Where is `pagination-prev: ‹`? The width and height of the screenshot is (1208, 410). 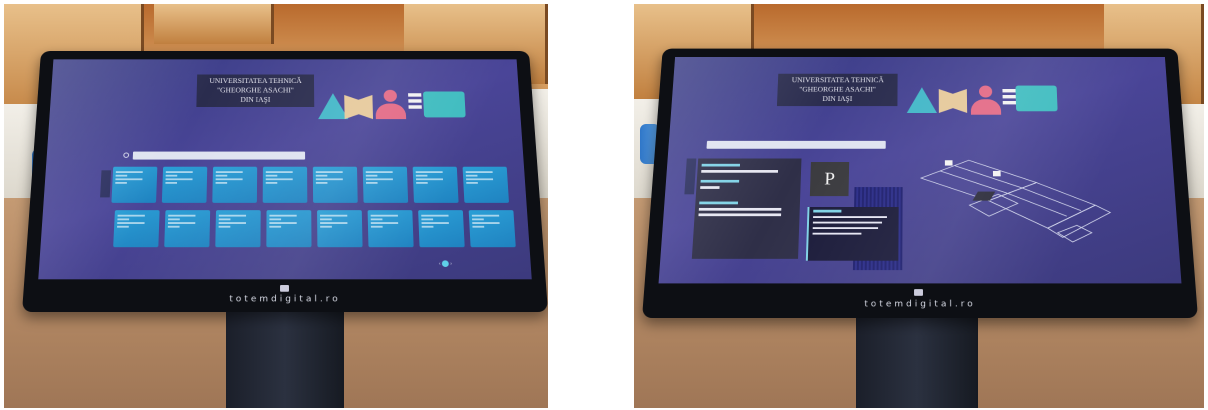 pagination-prev: ‹ is located at coordinates (440, 264).